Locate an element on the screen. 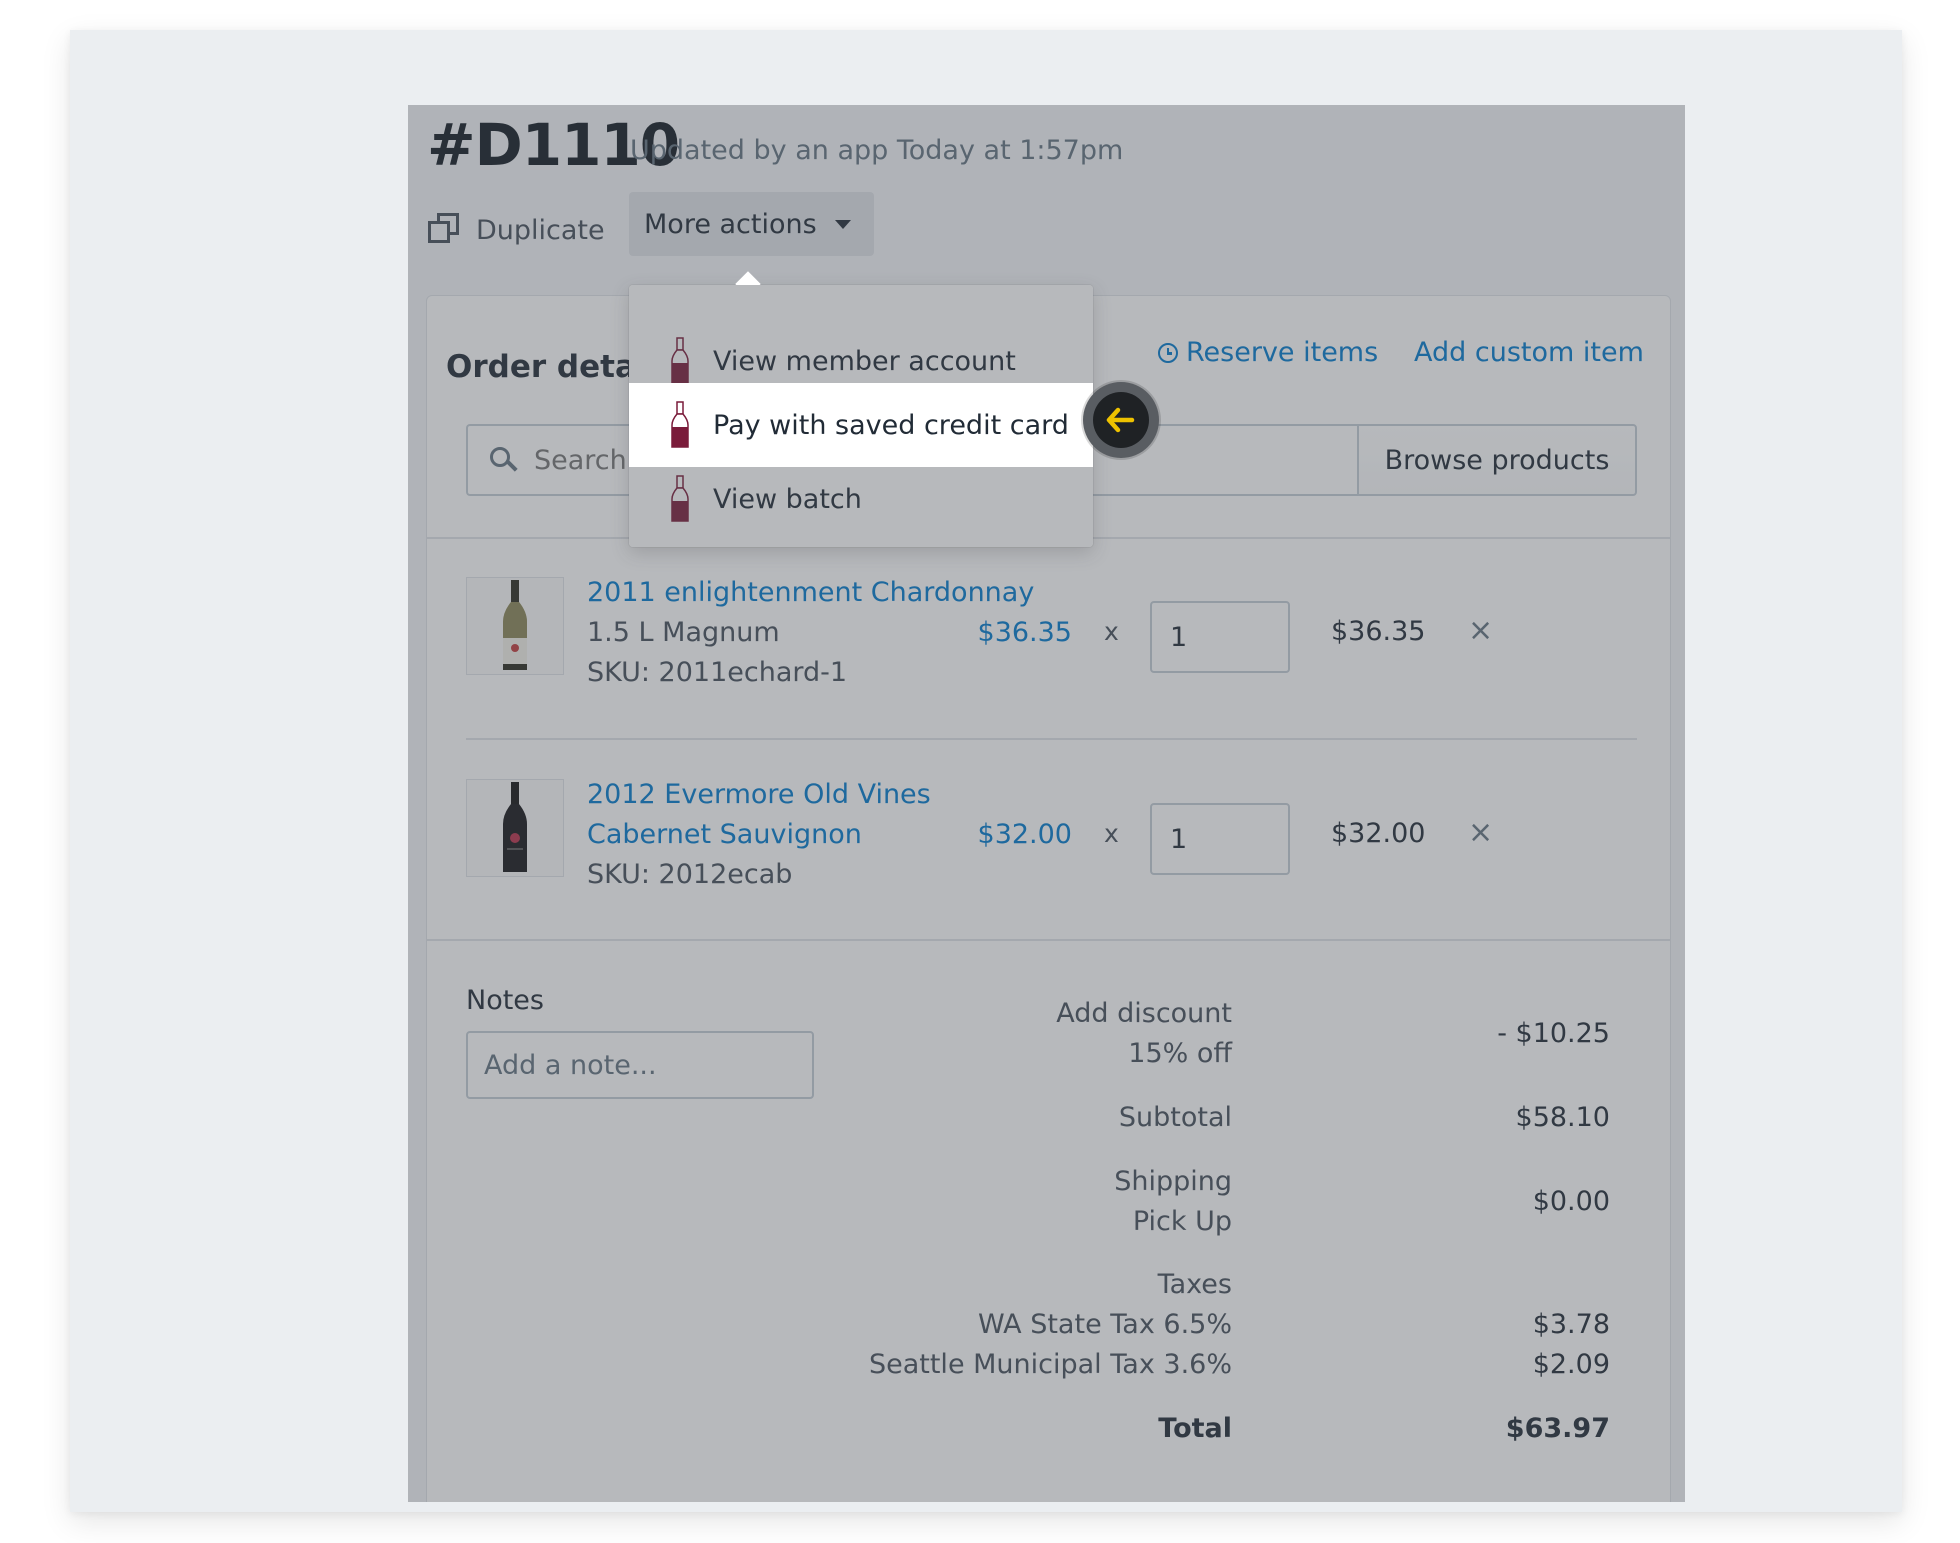 The width and height of the screenshot is (1960, 1543). menu-item-pay-with-saved-credit-card: Pay with saved credit card is located at coordinates (861, 425).